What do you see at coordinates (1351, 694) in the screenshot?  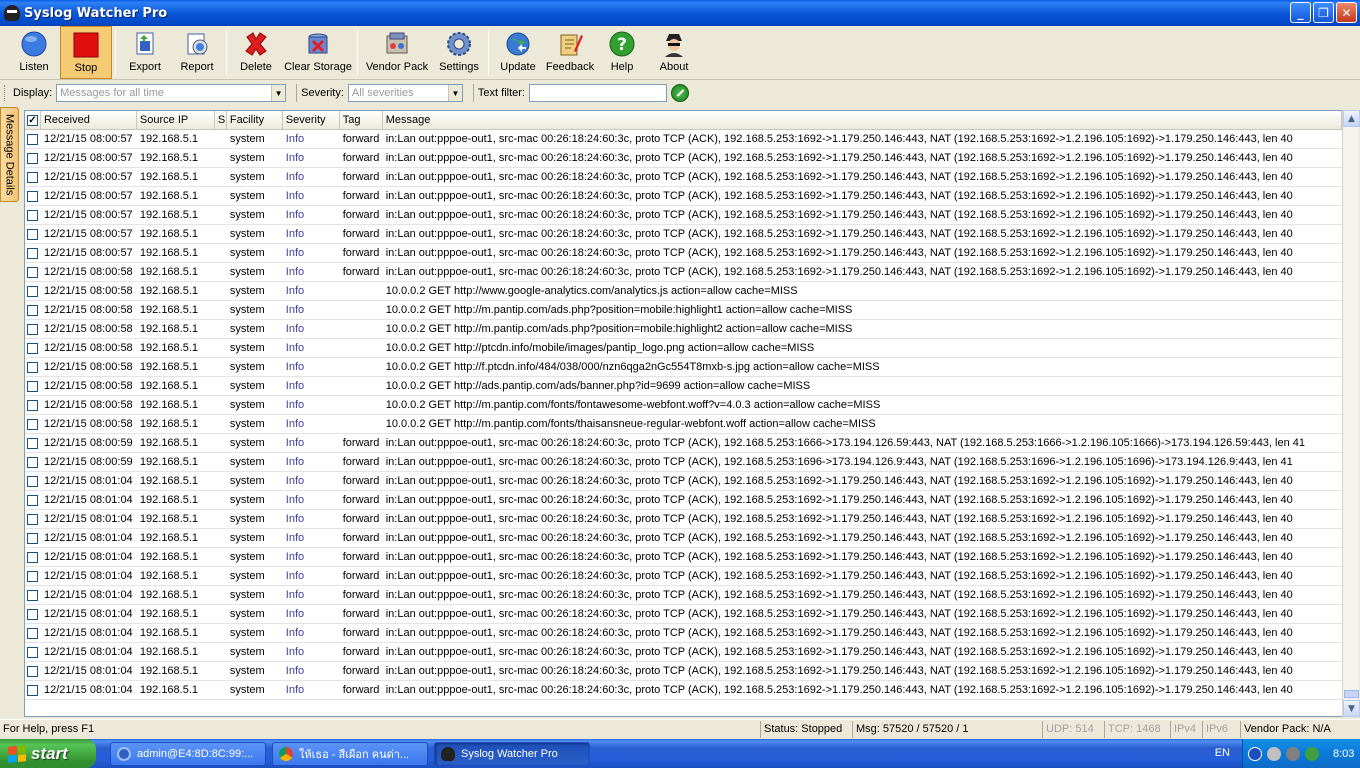 I see `scroll-thumb` at bounding box center [1351, 694].